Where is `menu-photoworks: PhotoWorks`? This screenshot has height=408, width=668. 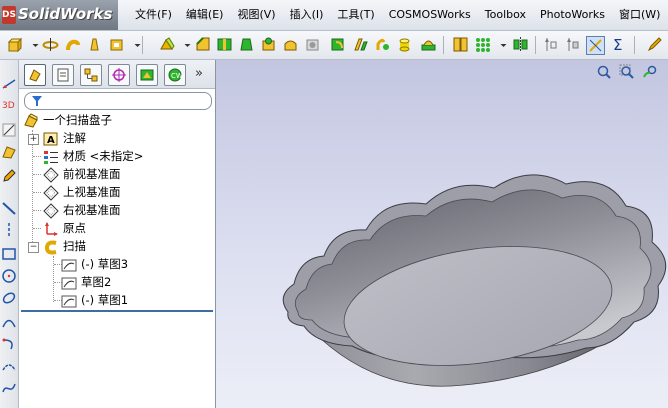 menu-photoworks: PhotoWorks is located at coordinates (572, 15).